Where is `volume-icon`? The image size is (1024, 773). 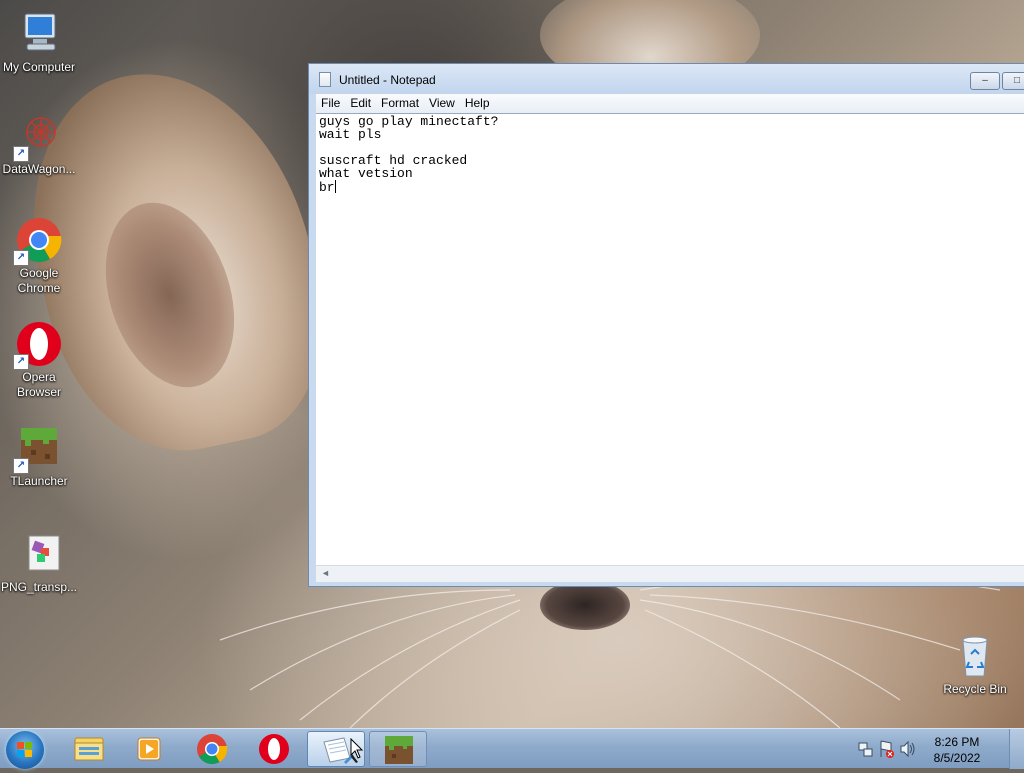 volume-icon is located at coordinates (907, 749).